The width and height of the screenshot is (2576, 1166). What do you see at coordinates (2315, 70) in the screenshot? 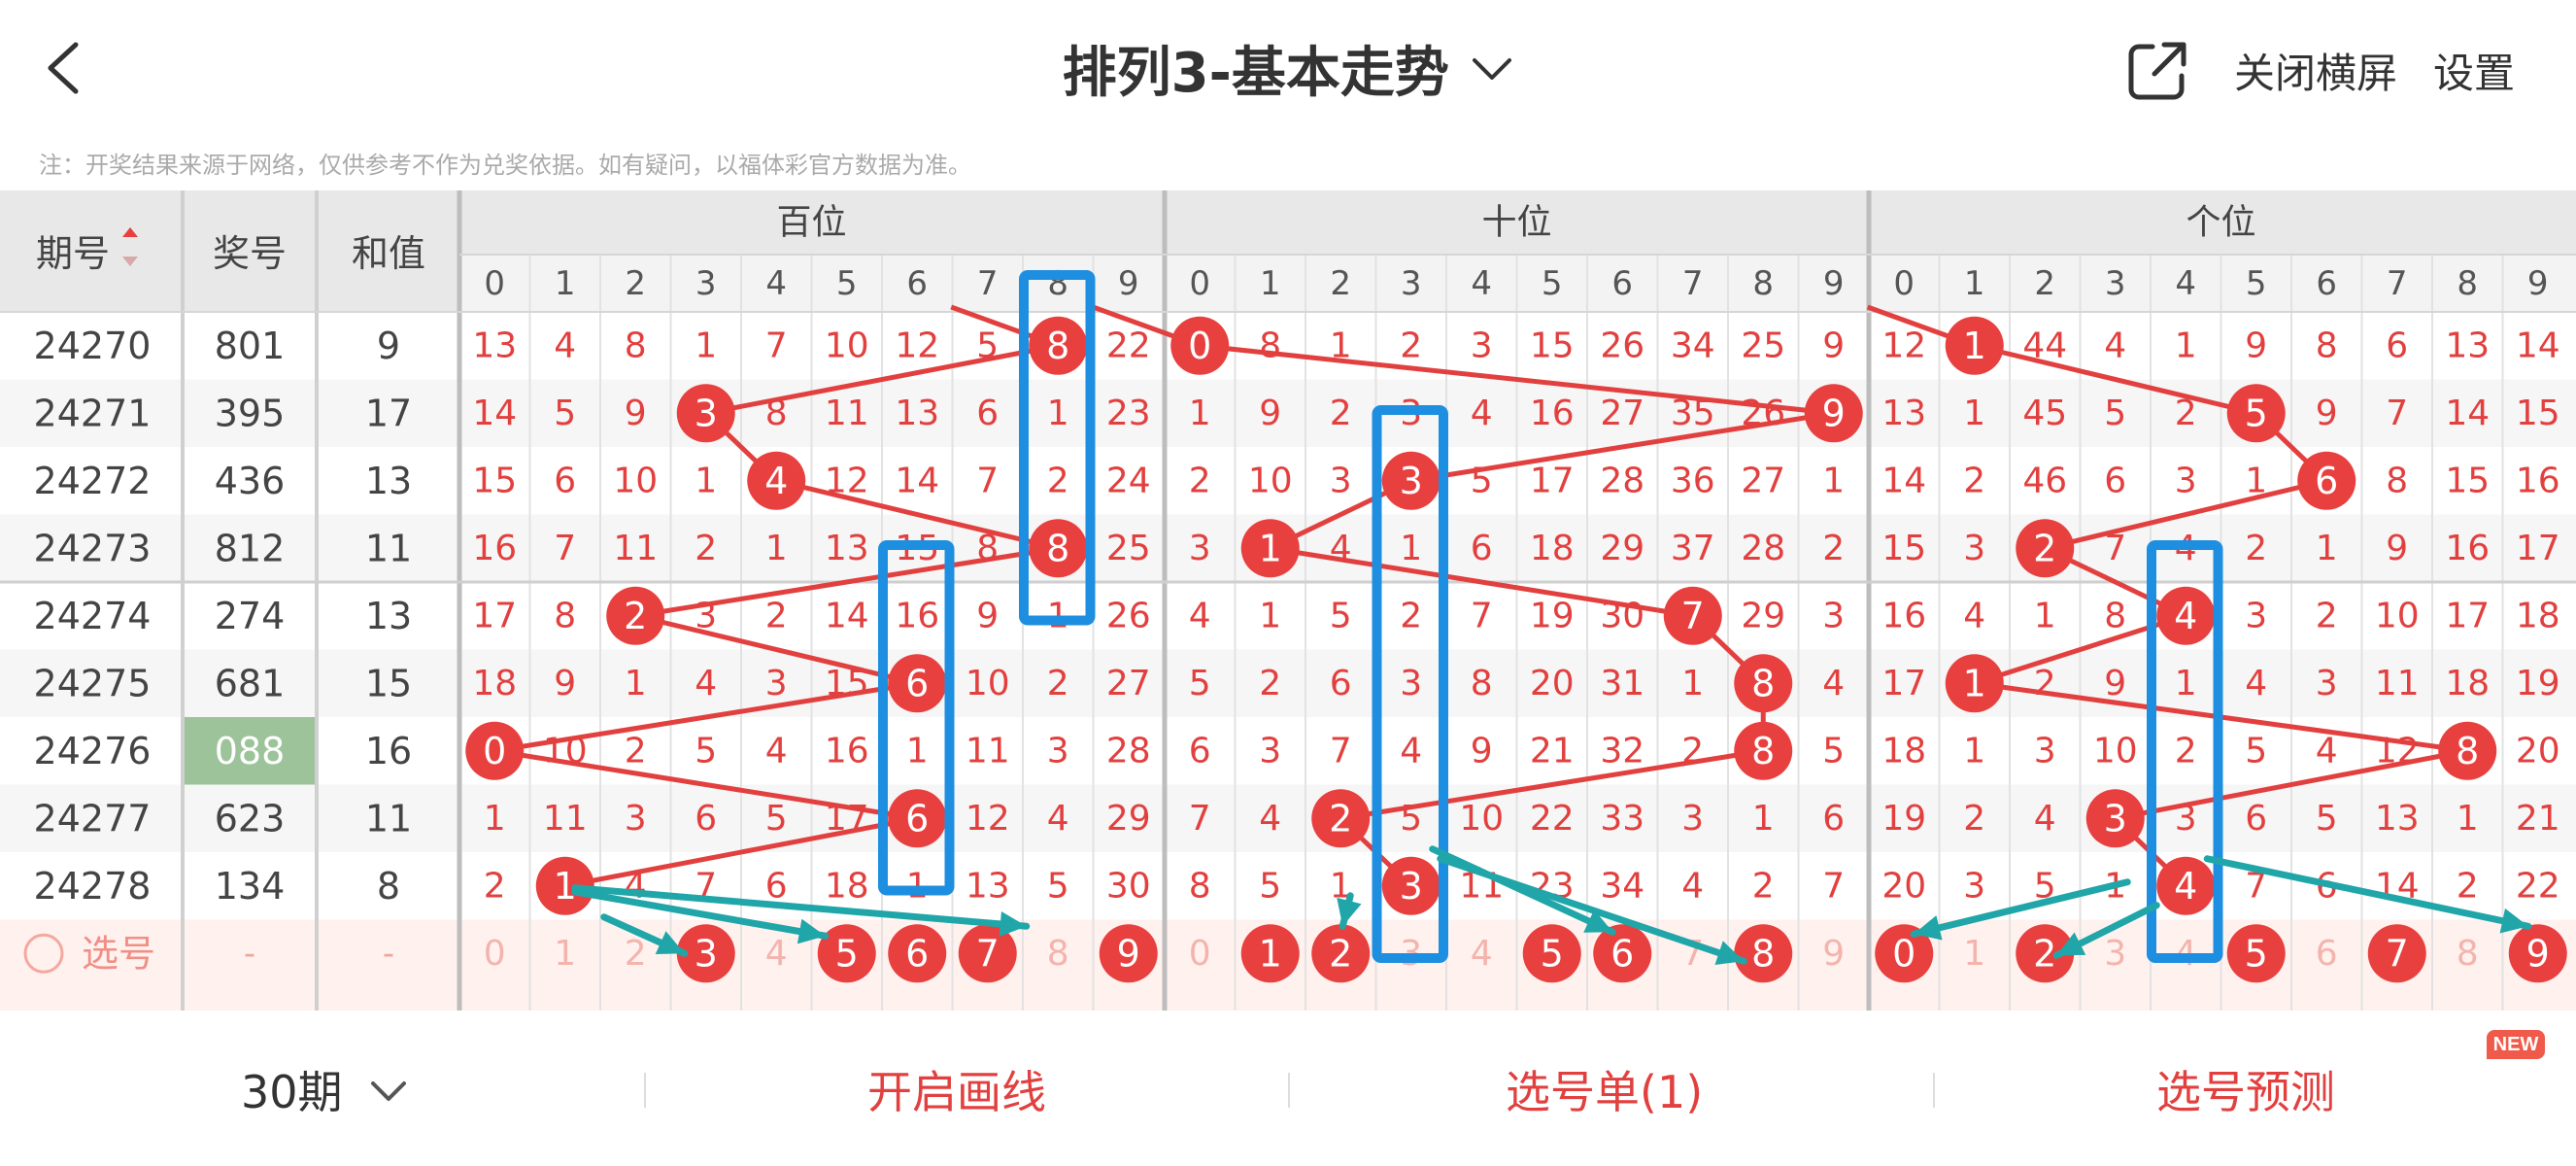
I see `close-landscape-button: 关闭横屏` at bounding box center [2315, 70].